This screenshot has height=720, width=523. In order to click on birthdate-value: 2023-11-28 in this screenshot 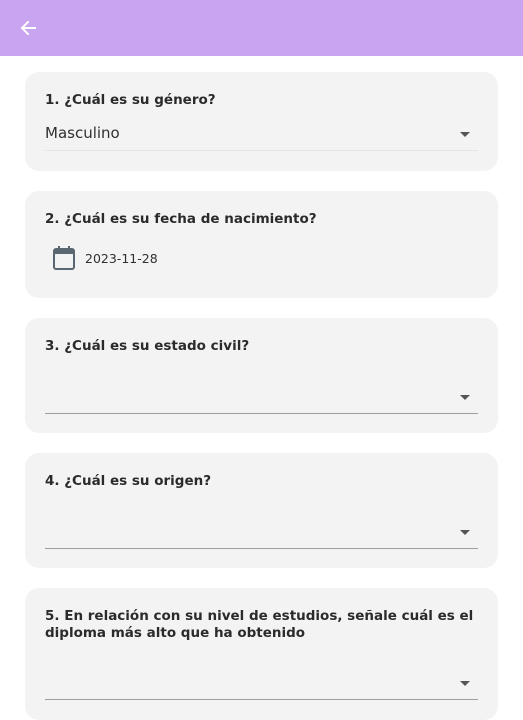, I will do `click(121, 258)`.